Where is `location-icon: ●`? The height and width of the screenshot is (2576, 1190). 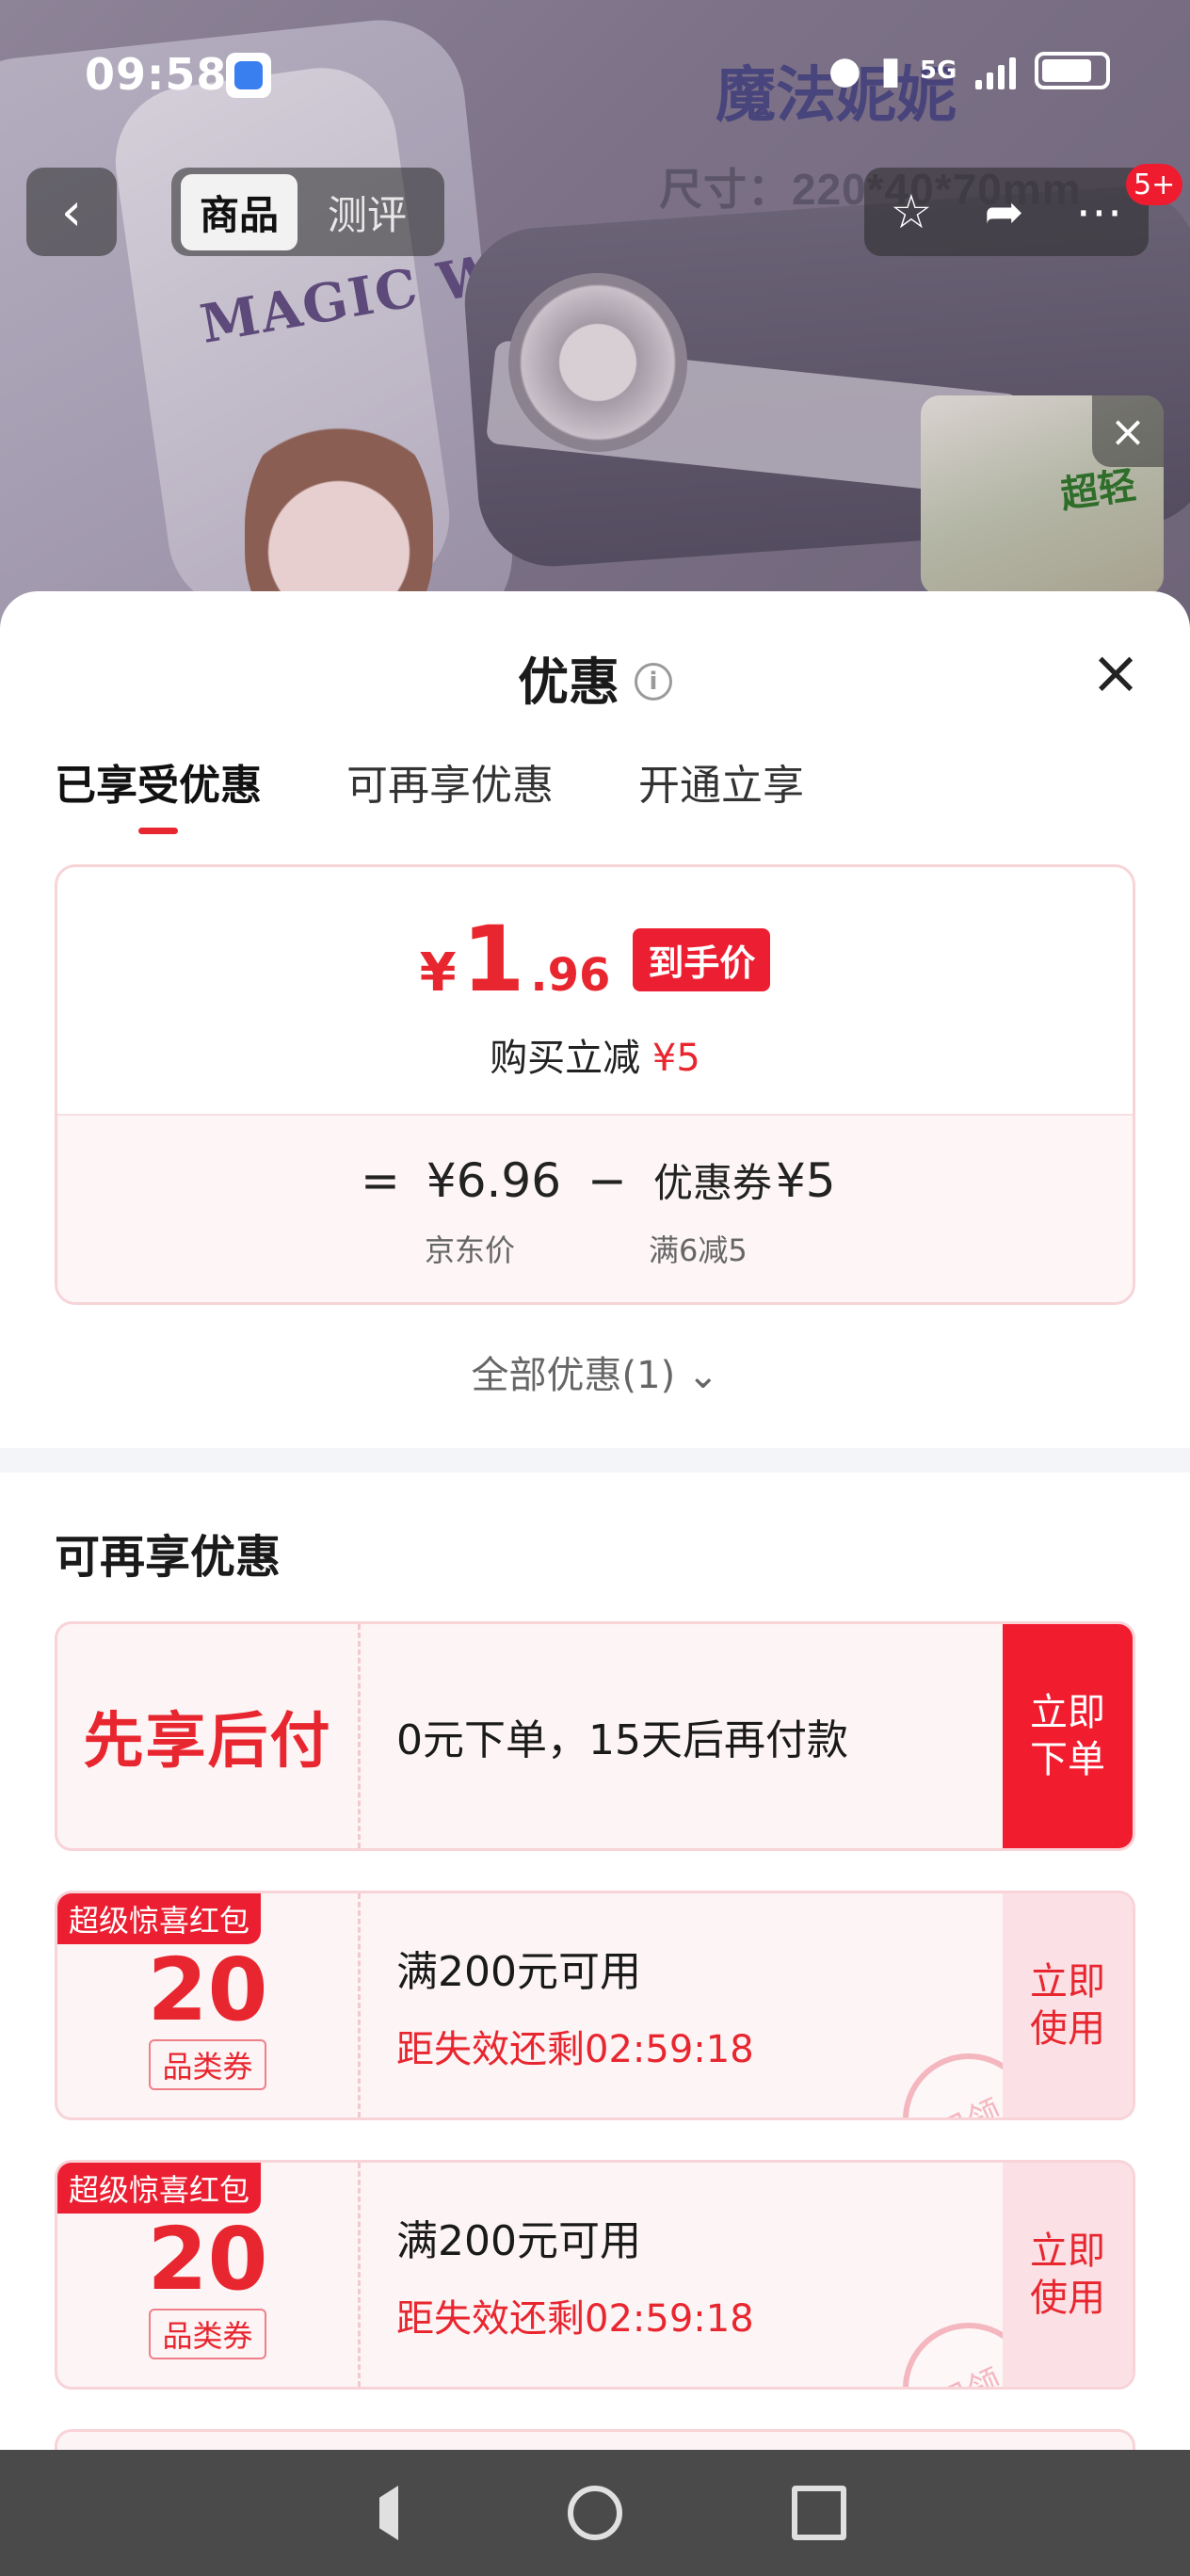
location-icon: ● is located at coordinates (844, 70).